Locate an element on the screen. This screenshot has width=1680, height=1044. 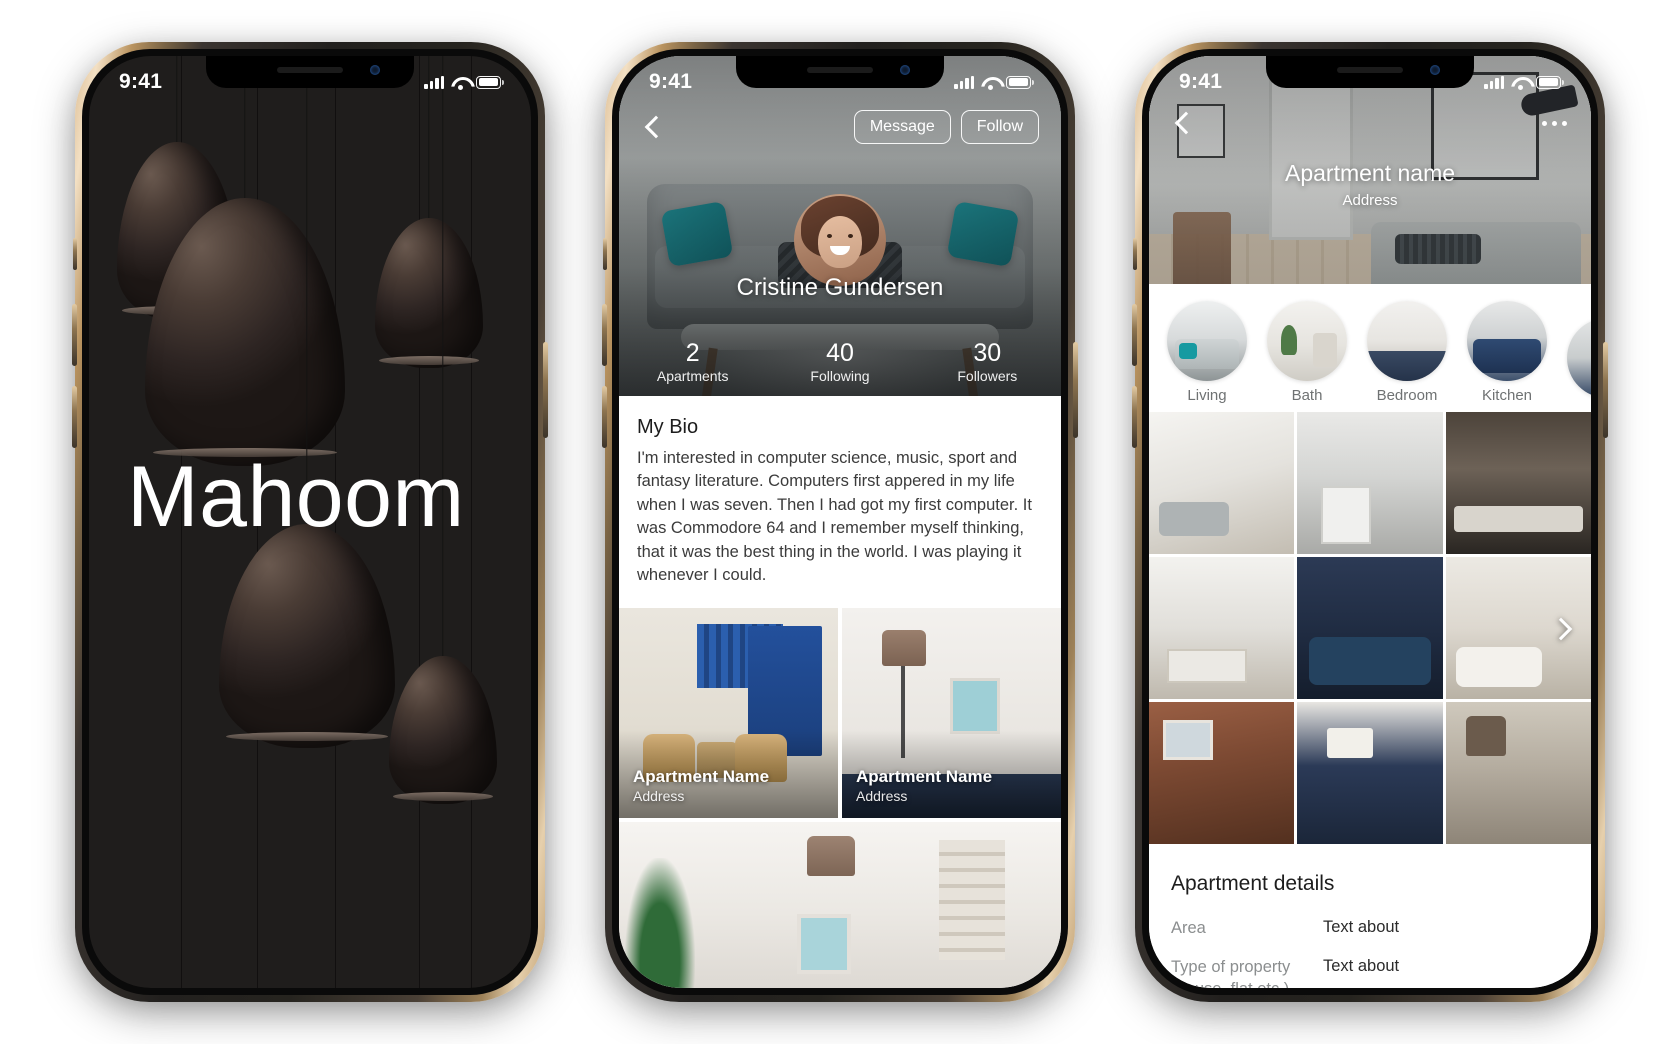
stat-value: 30 is located at coordinates (987, 353).